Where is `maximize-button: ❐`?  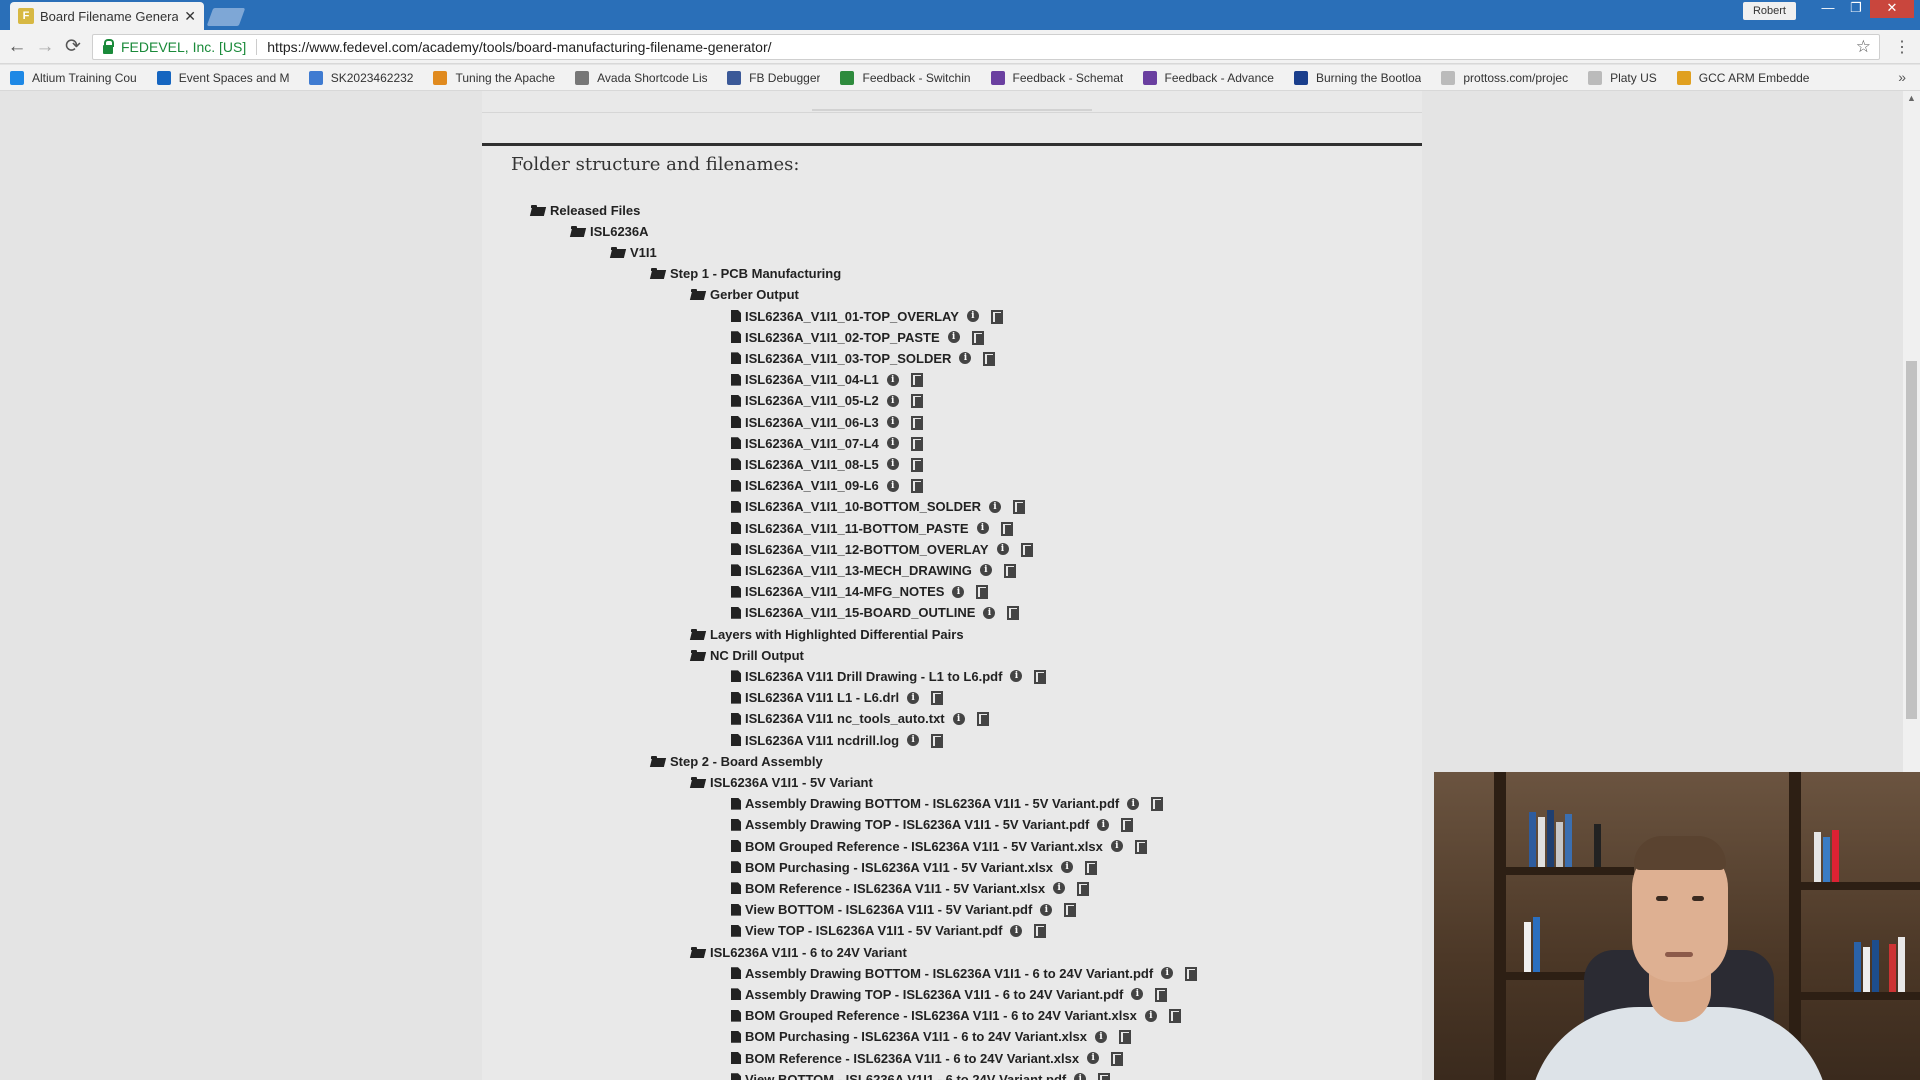 maximize-button: ❐ is located at coordinates (1856, 9).